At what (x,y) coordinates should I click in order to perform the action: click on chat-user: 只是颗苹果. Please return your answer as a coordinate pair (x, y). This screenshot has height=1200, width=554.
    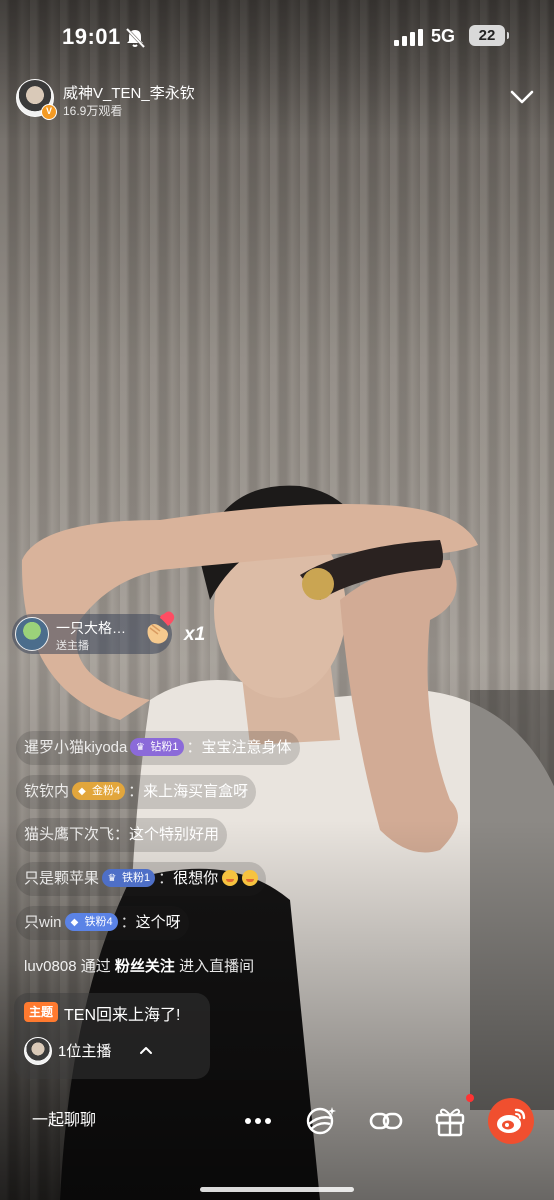
    Looking at the image, I should click on (62, 878).